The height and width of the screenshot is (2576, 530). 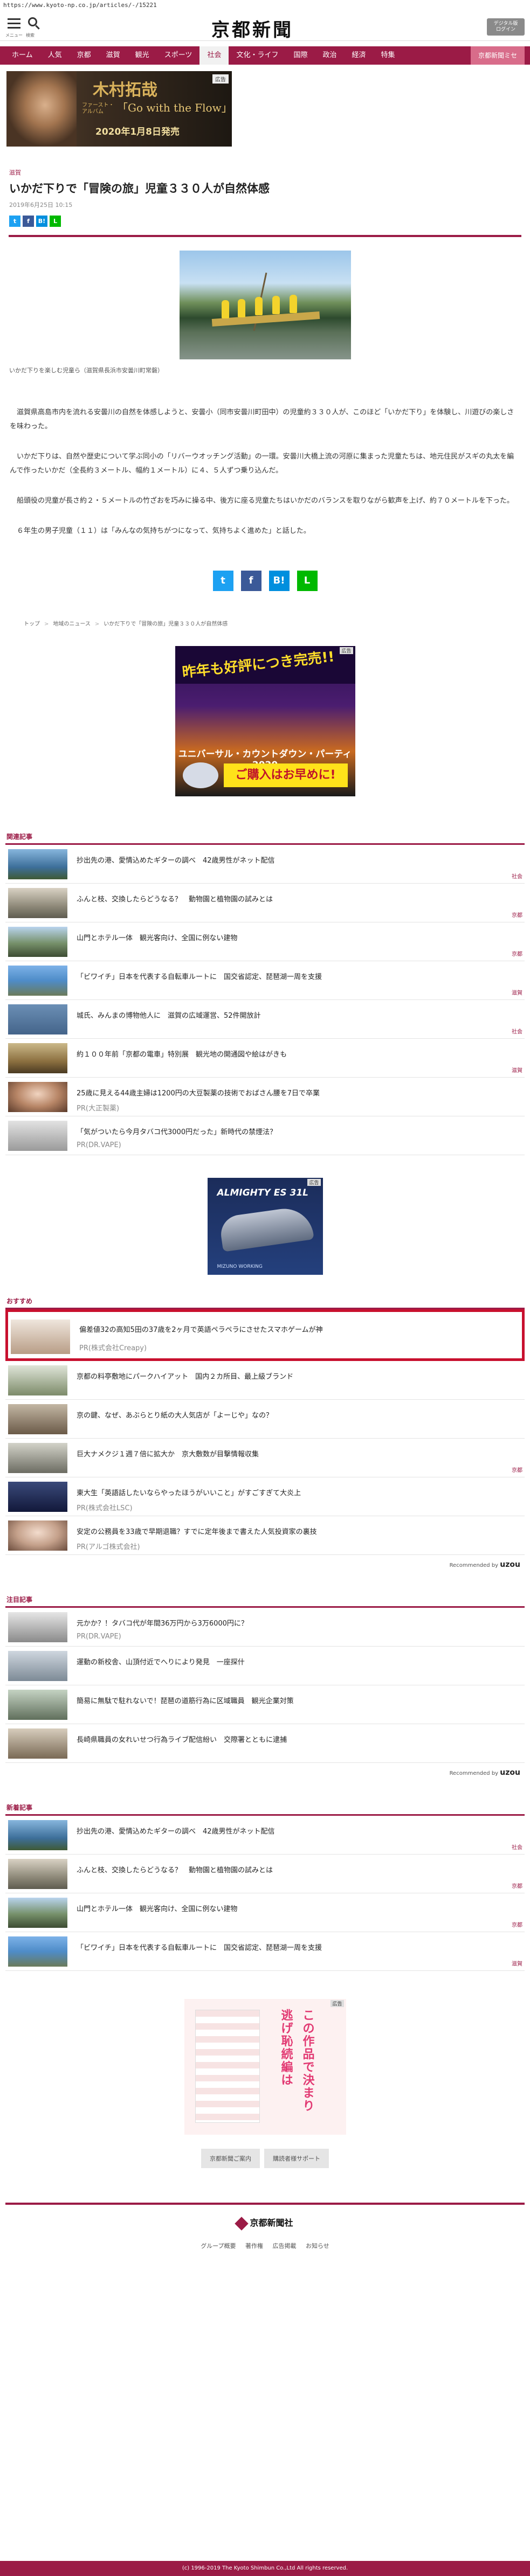 I want to click on guide-button: 京都新聞ご案内, so click(x=230, y=2158).